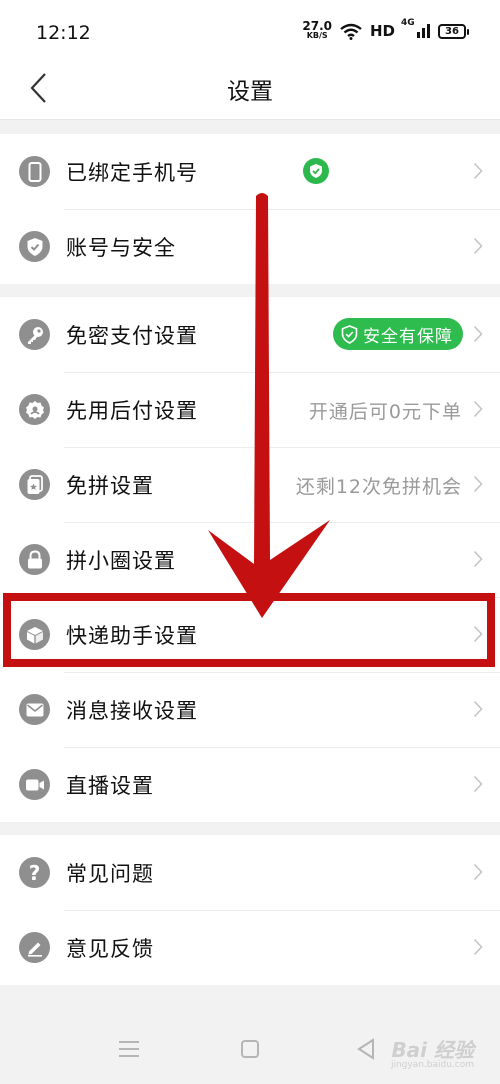  Describe the element at coordinates (250, 784) in the screenshot. I see `settings-item-live-stream: 直播设置` at that location.